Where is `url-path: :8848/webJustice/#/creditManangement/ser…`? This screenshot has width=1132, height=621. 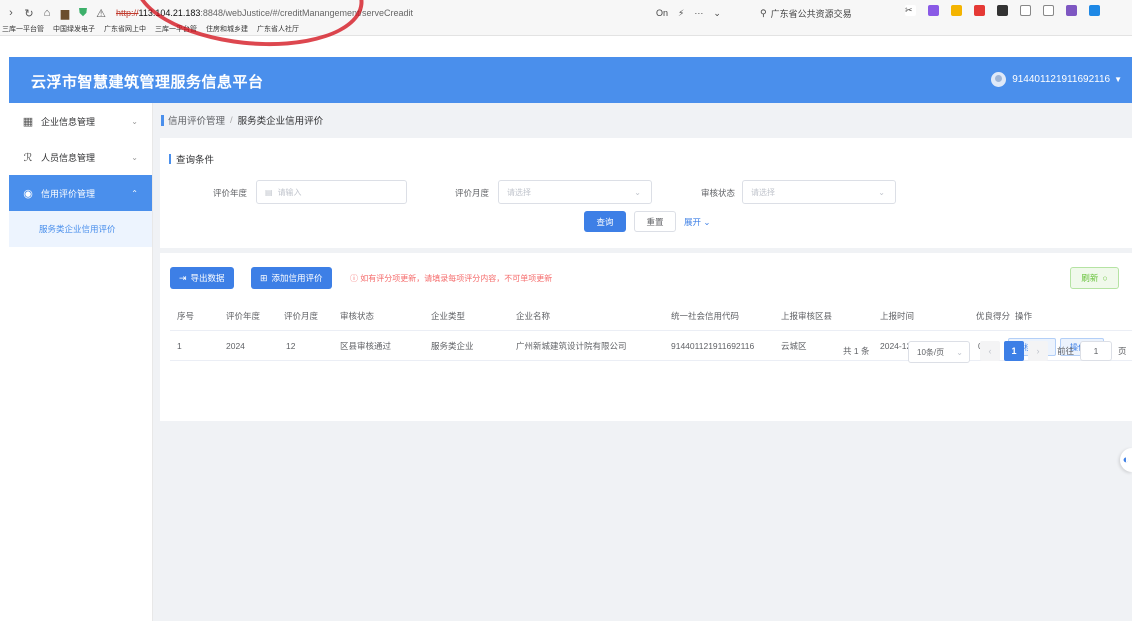
url-path: :8848/webJustice/#/creditManangement/ser… is located at coordinates (307, 13).